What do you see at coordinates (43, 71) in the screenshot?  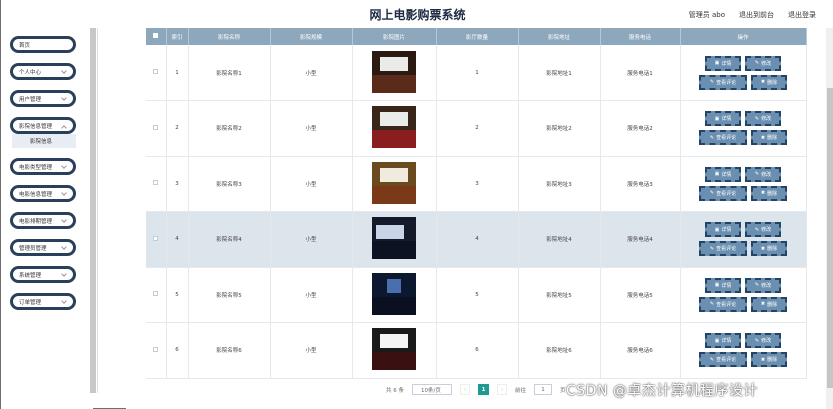 I see `sidebar-item-profile: 个人中心` at bounding box center [43, 71].